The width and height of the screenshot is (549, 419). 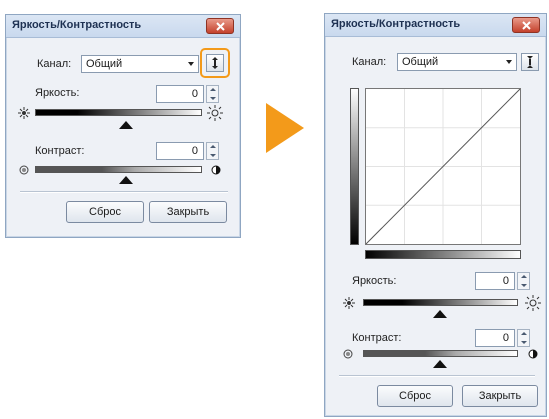 I want to click on collapse-graph-button, so click(x=530, y=62).